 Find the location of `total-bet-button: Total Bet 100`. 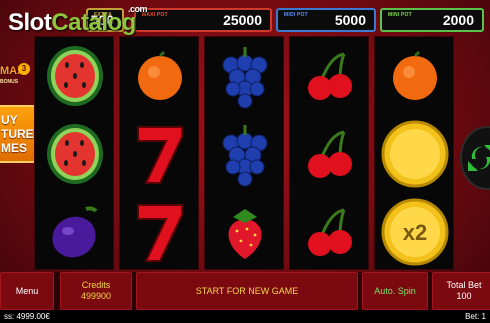

total-bet-button: Total Bet 100 is located at coordinates (461, 291).